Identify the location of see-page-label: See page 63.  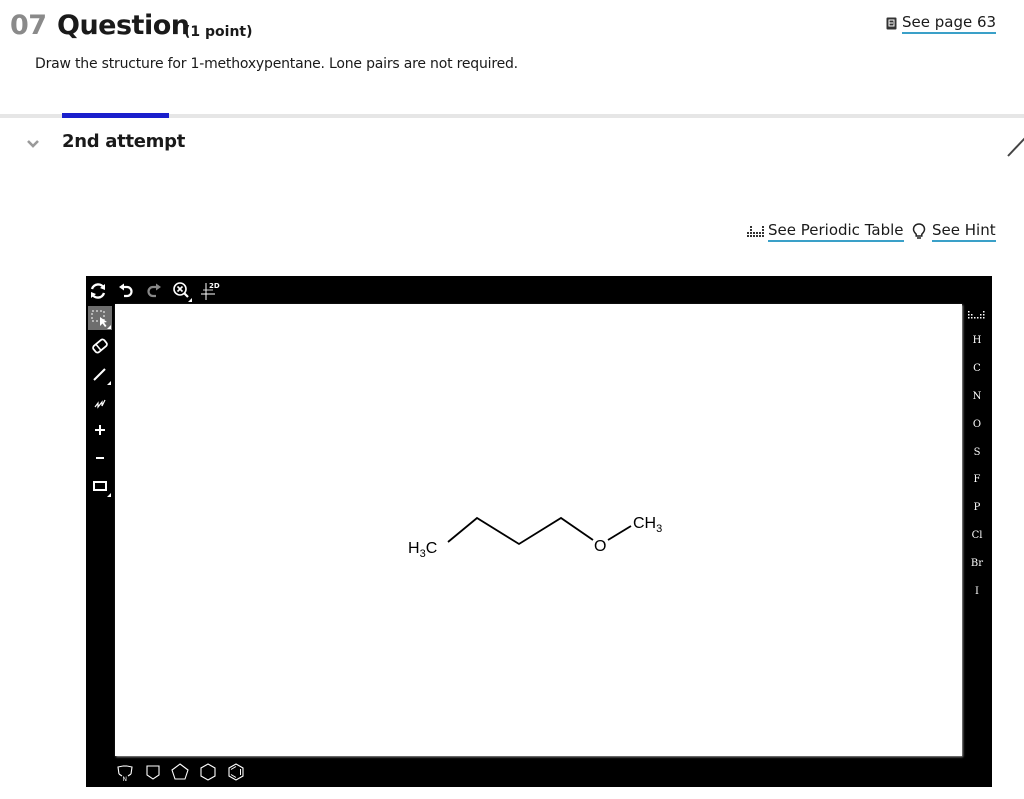
(949, 23).